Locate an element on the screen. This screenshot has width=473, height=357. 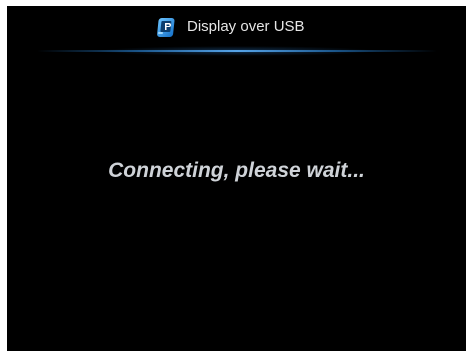
title-bar: Display over USB is located at coordinates (236, 31).